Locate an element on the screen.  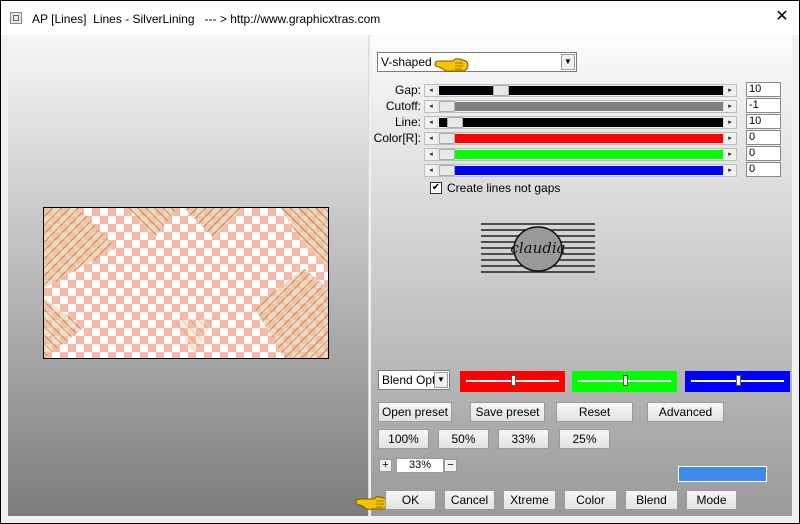
blend-button: Blend is located at coordinates (651, 500).